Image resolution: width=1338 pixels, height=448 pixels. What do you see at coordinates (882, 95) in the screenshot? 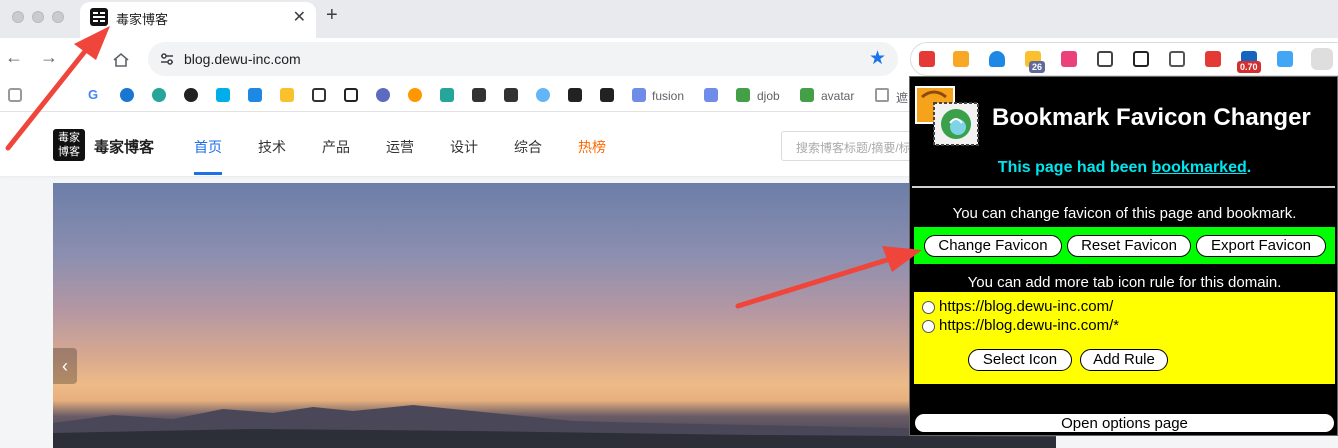
I see `folder-icon` at bounding box center [882, 95].